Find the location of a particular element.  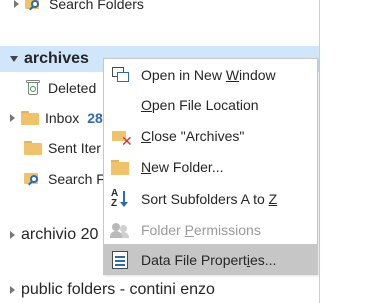

folder-row-archives: archives is located at coordinates (49, 59).